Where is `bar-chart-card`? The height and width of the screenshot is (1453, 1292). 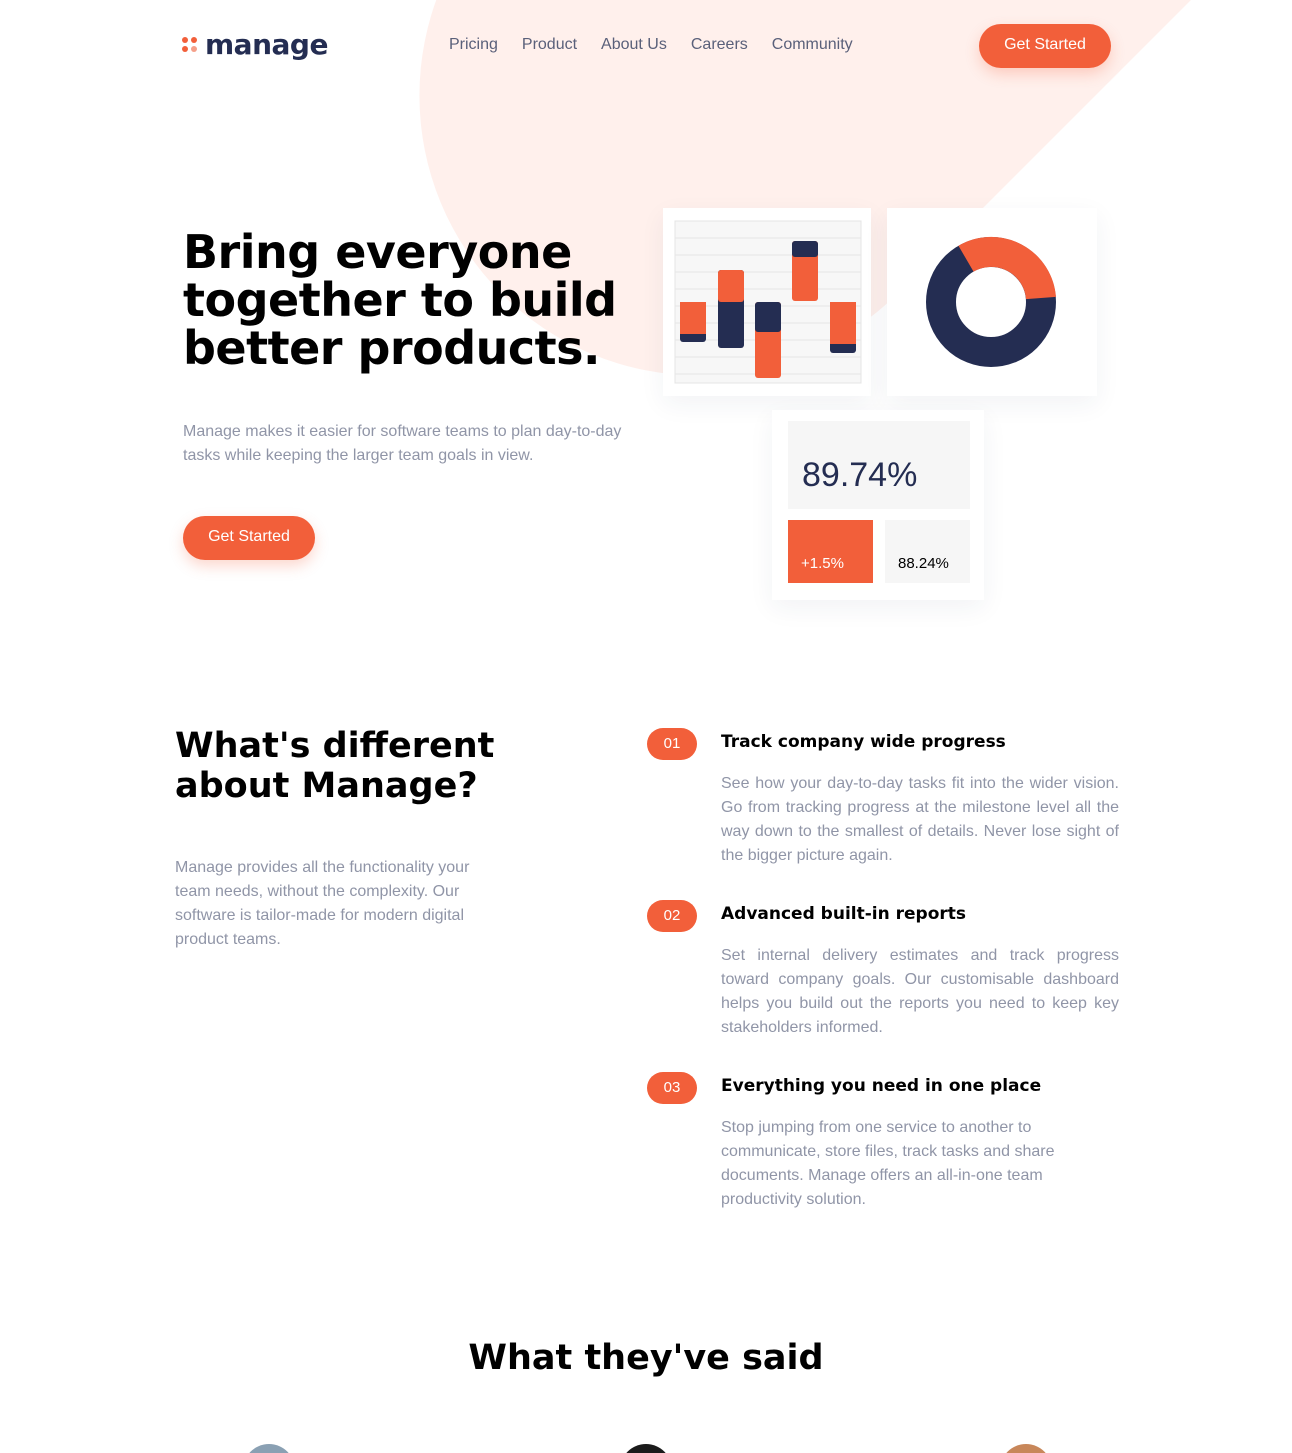
bar-chart-card is located at coordinates (767, 302).